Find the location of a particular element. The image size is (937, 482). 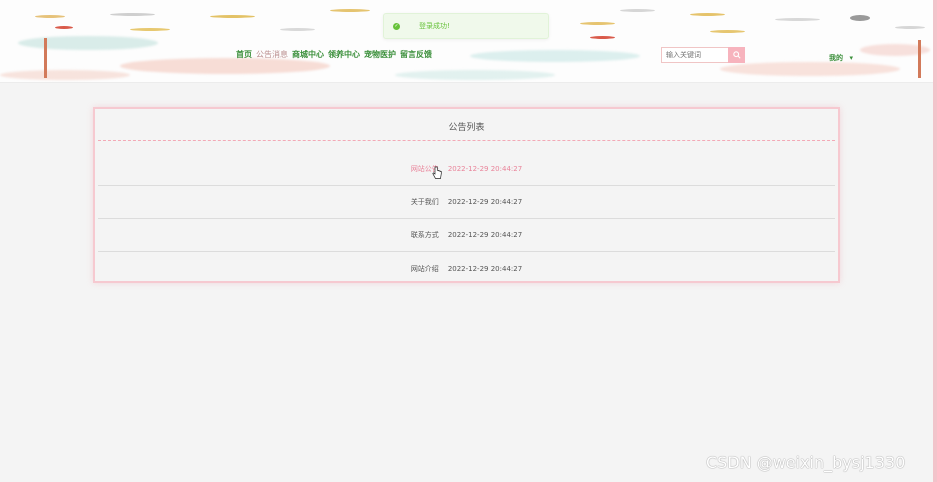

nav-item-pet-care: 宠物医护 is located at coordinates (380, 54).